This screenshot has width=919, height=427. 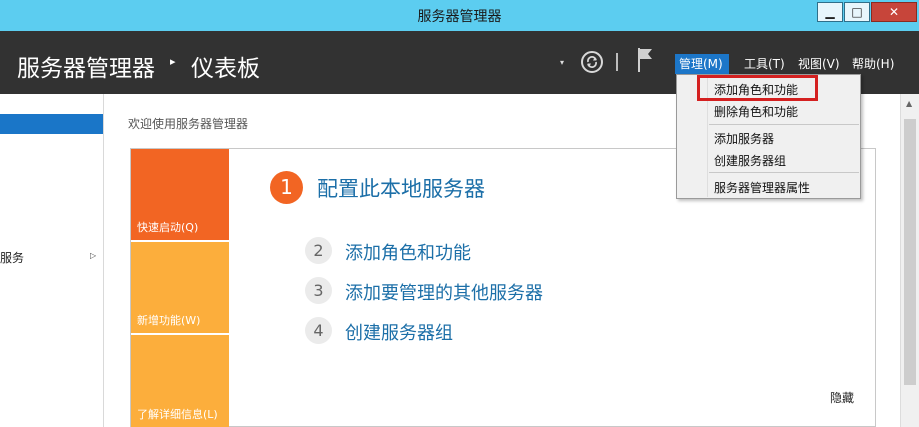 I want to click on step-3-number: 3, so click(x=318, y=290).